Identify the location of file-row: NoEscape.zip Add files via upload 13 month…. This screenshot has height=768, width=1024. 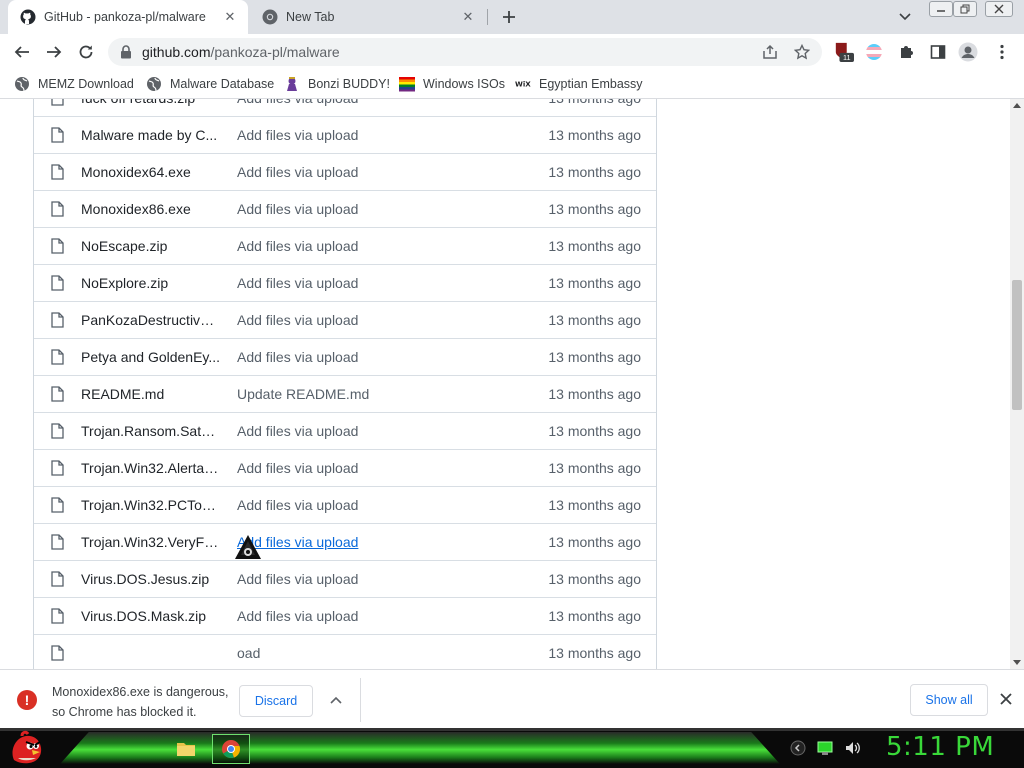
(345, 245).